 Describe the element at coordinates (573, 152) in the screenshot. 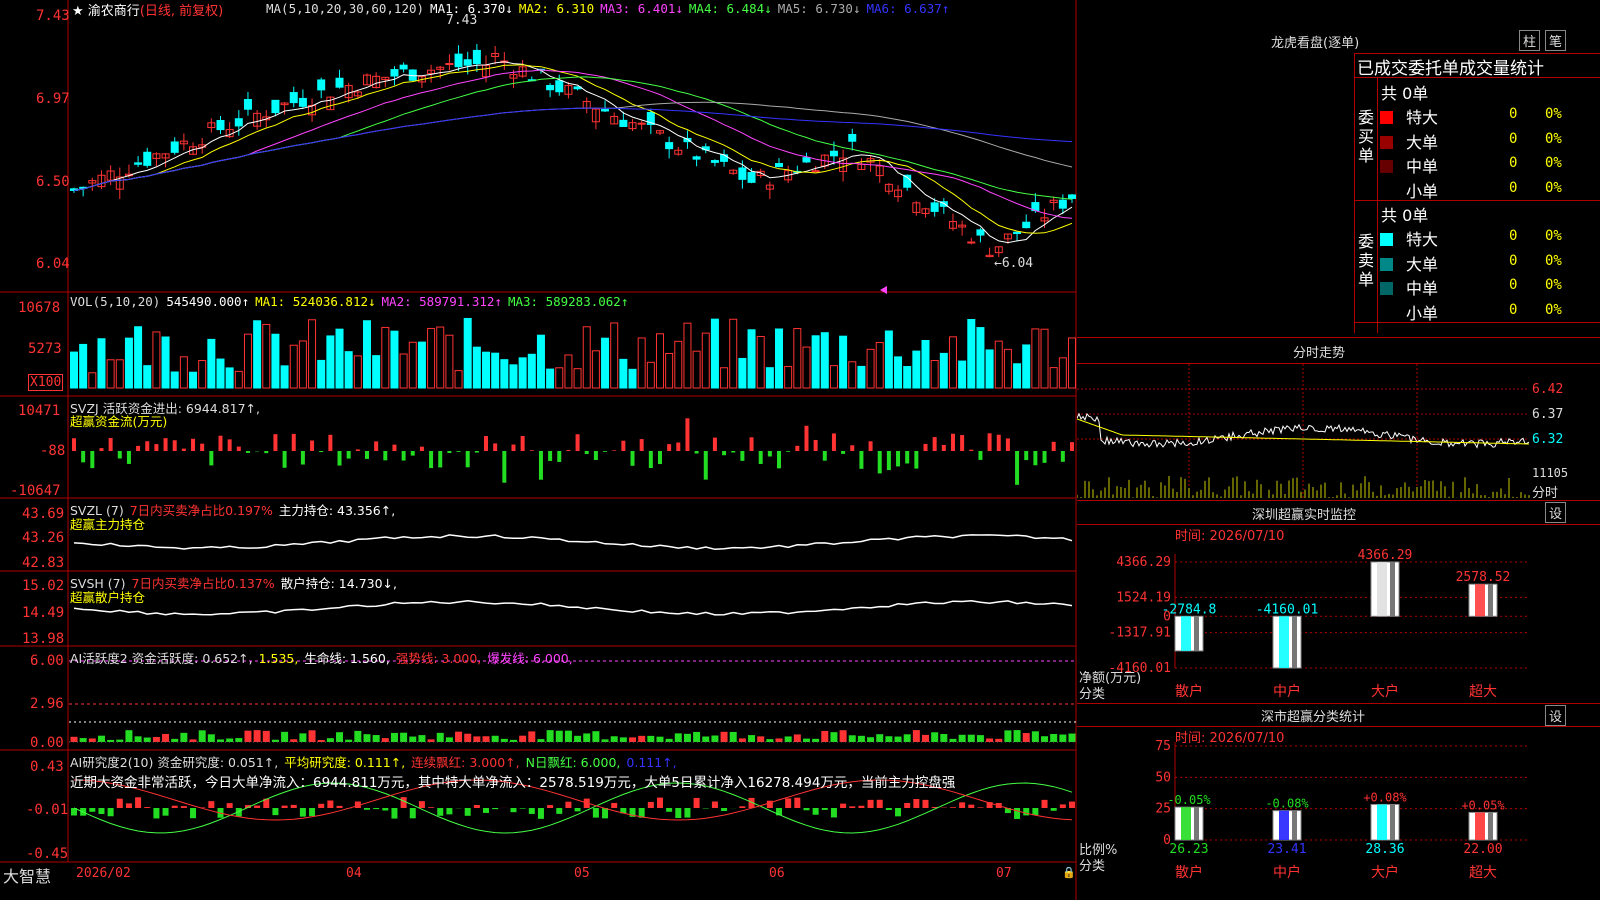

I see `moving-average-lines` at that location.